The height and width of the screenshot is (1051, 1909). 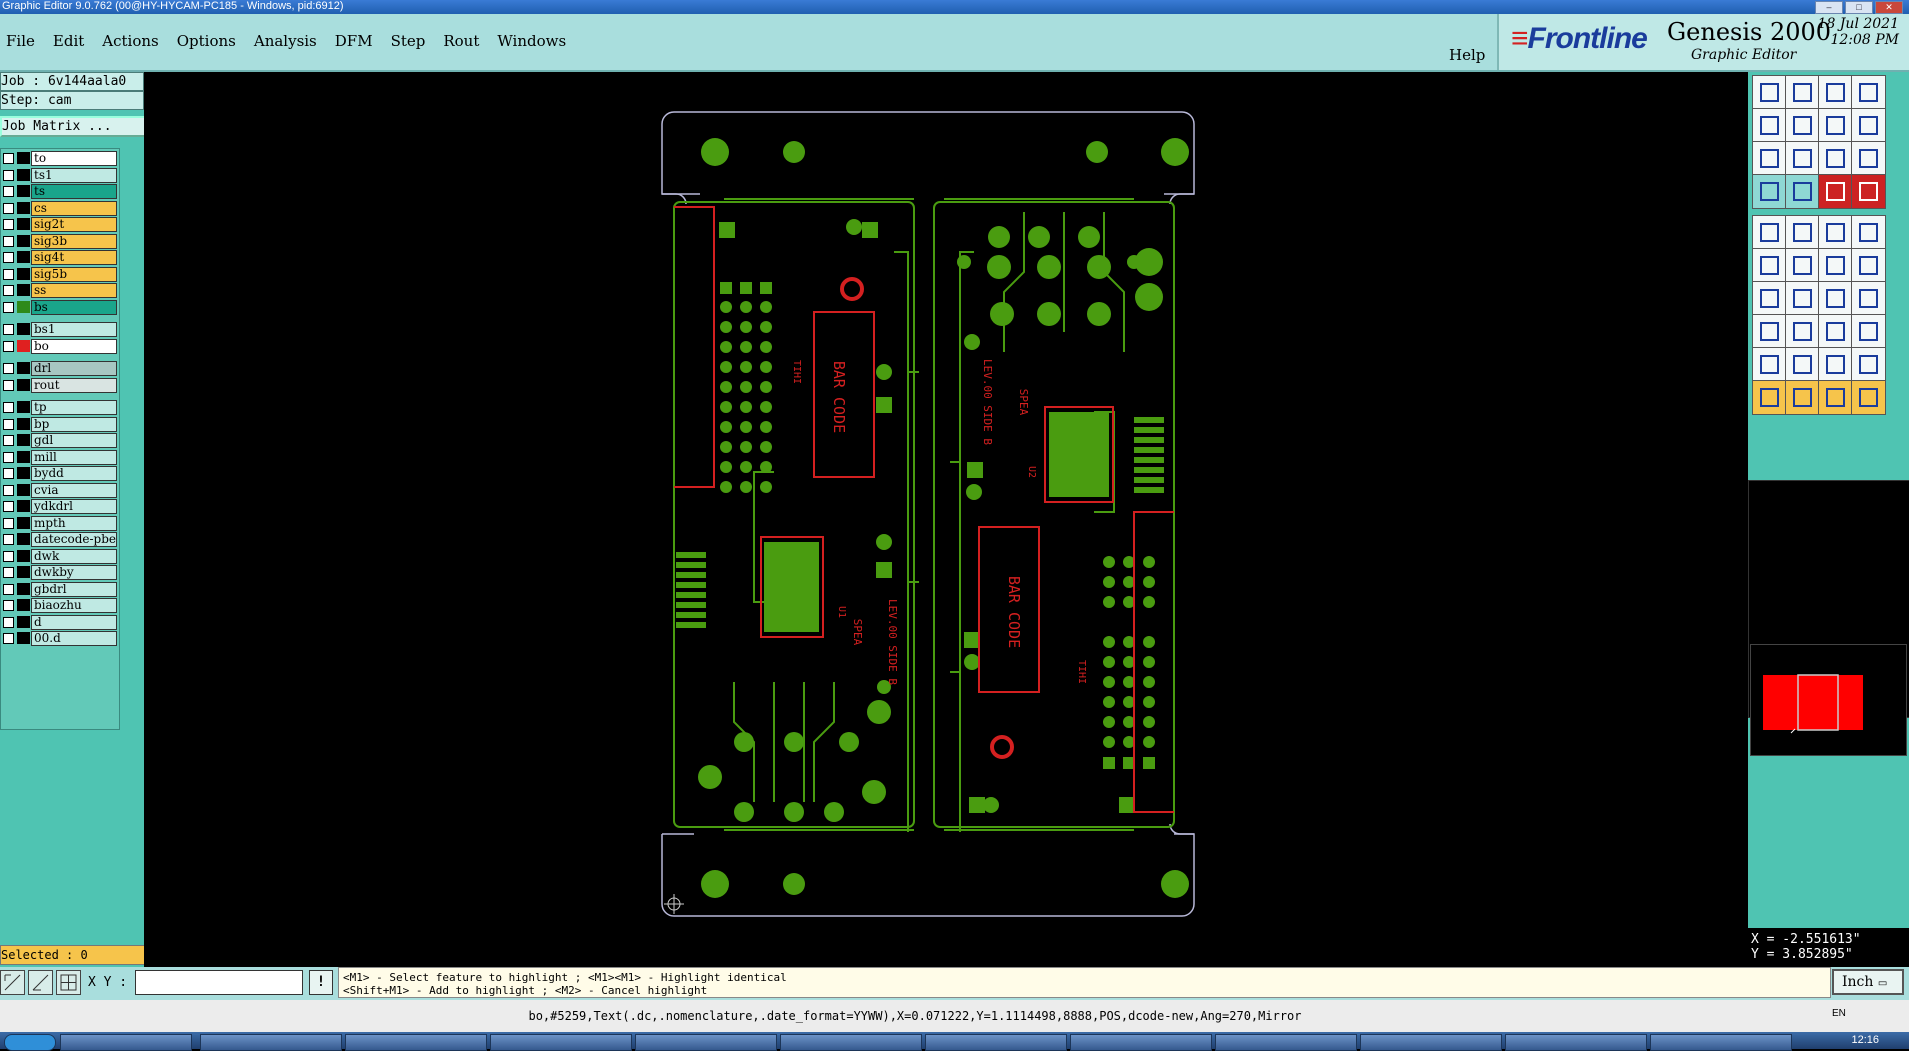 I want to click on minus-icon, so click(x=1802, y=331).